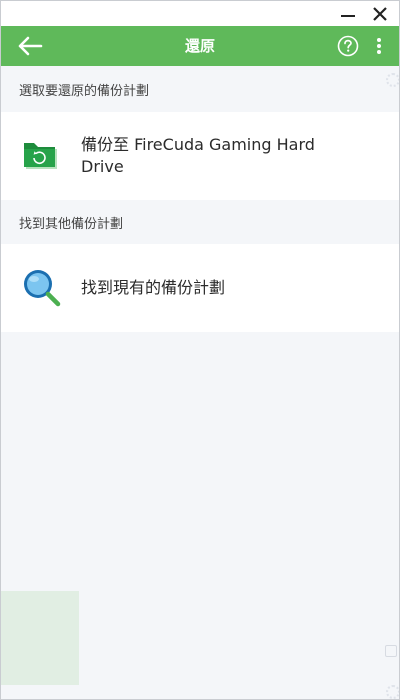 This screenshot has width=400, height=700. Describe the element at coordinates (40, 638) in the screenshot. I see `decorative-panel` at that location.